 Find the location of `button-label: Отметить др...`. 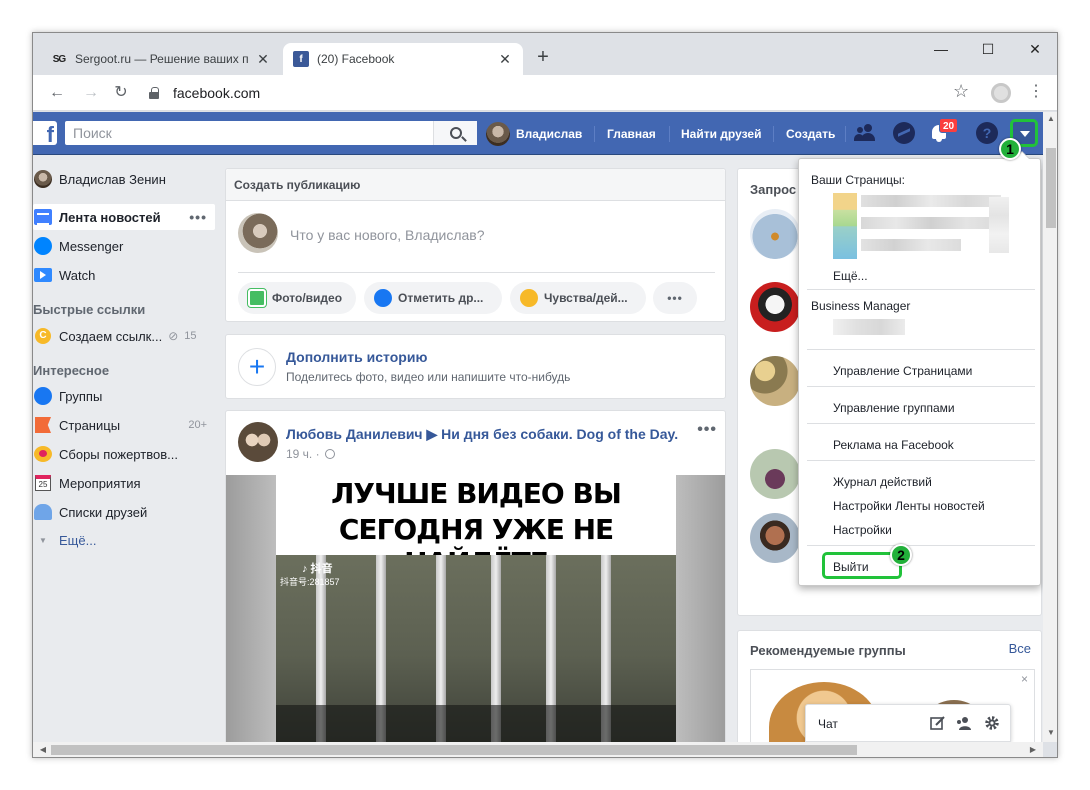

button-label: Отметить др... is located at coordinates (441, 298).